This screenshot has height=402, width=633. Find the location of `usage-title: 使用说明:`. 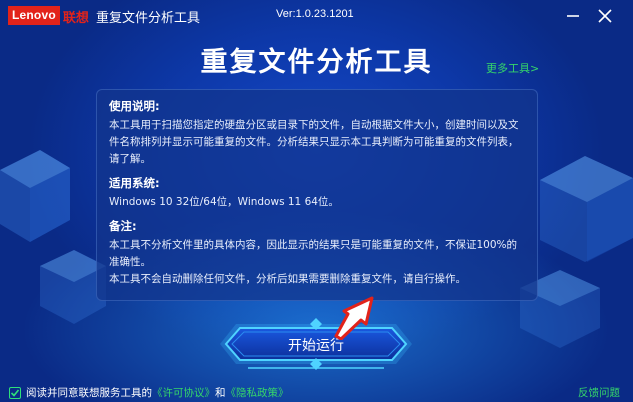

usage-title: 使用说明: is located at coordinates (134, 106).